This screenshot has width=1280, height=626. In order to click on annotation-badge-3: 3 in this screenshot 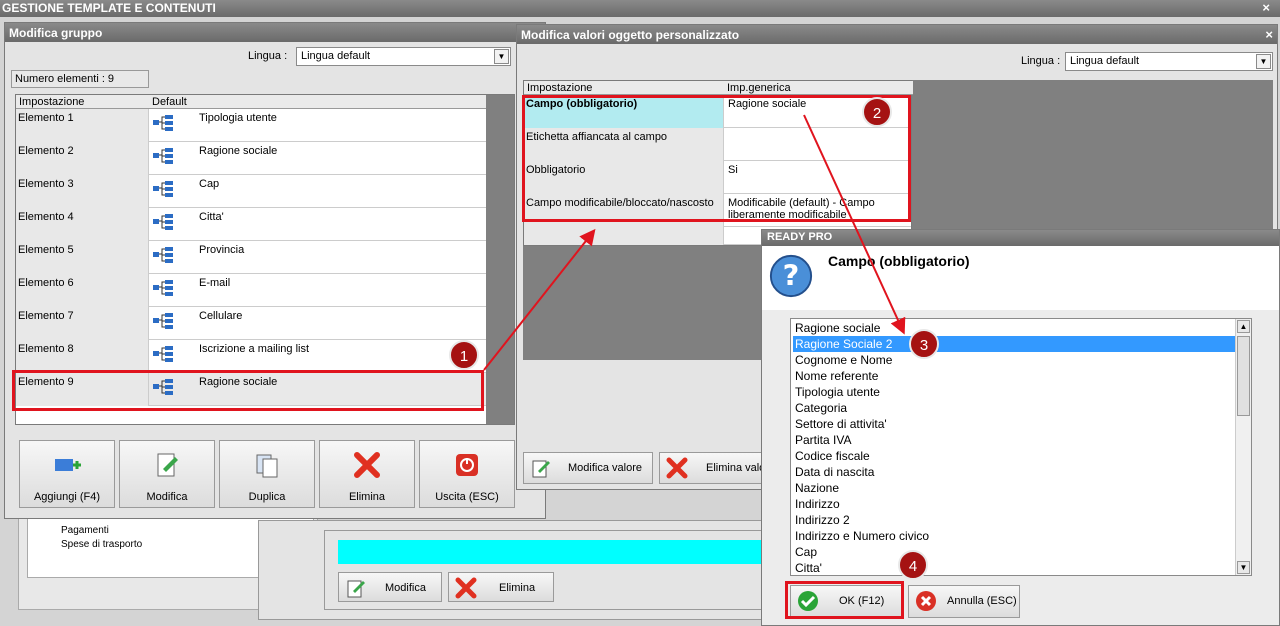, I will do `click(924, 344)`.